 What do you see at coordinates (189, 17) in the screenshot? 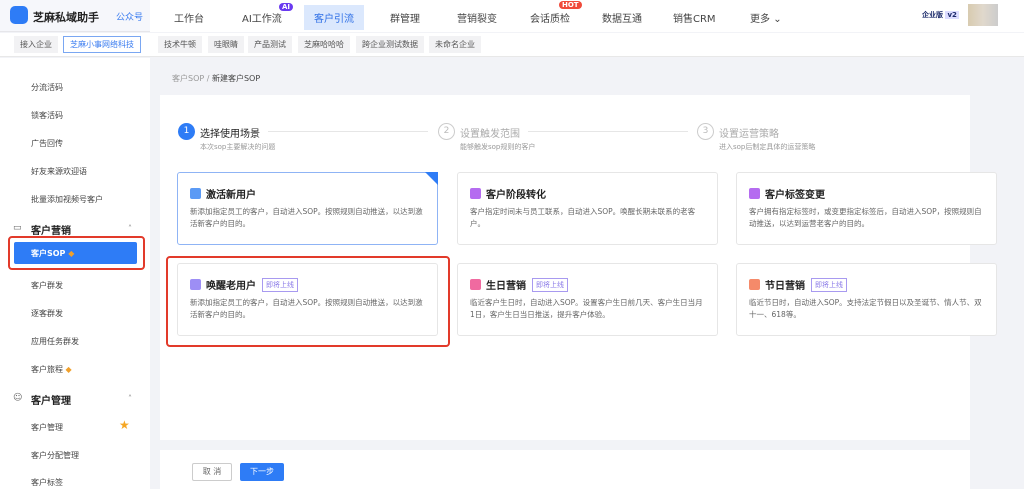
I see `nav-workbench: 工作台` at bounding box center [189, 17].